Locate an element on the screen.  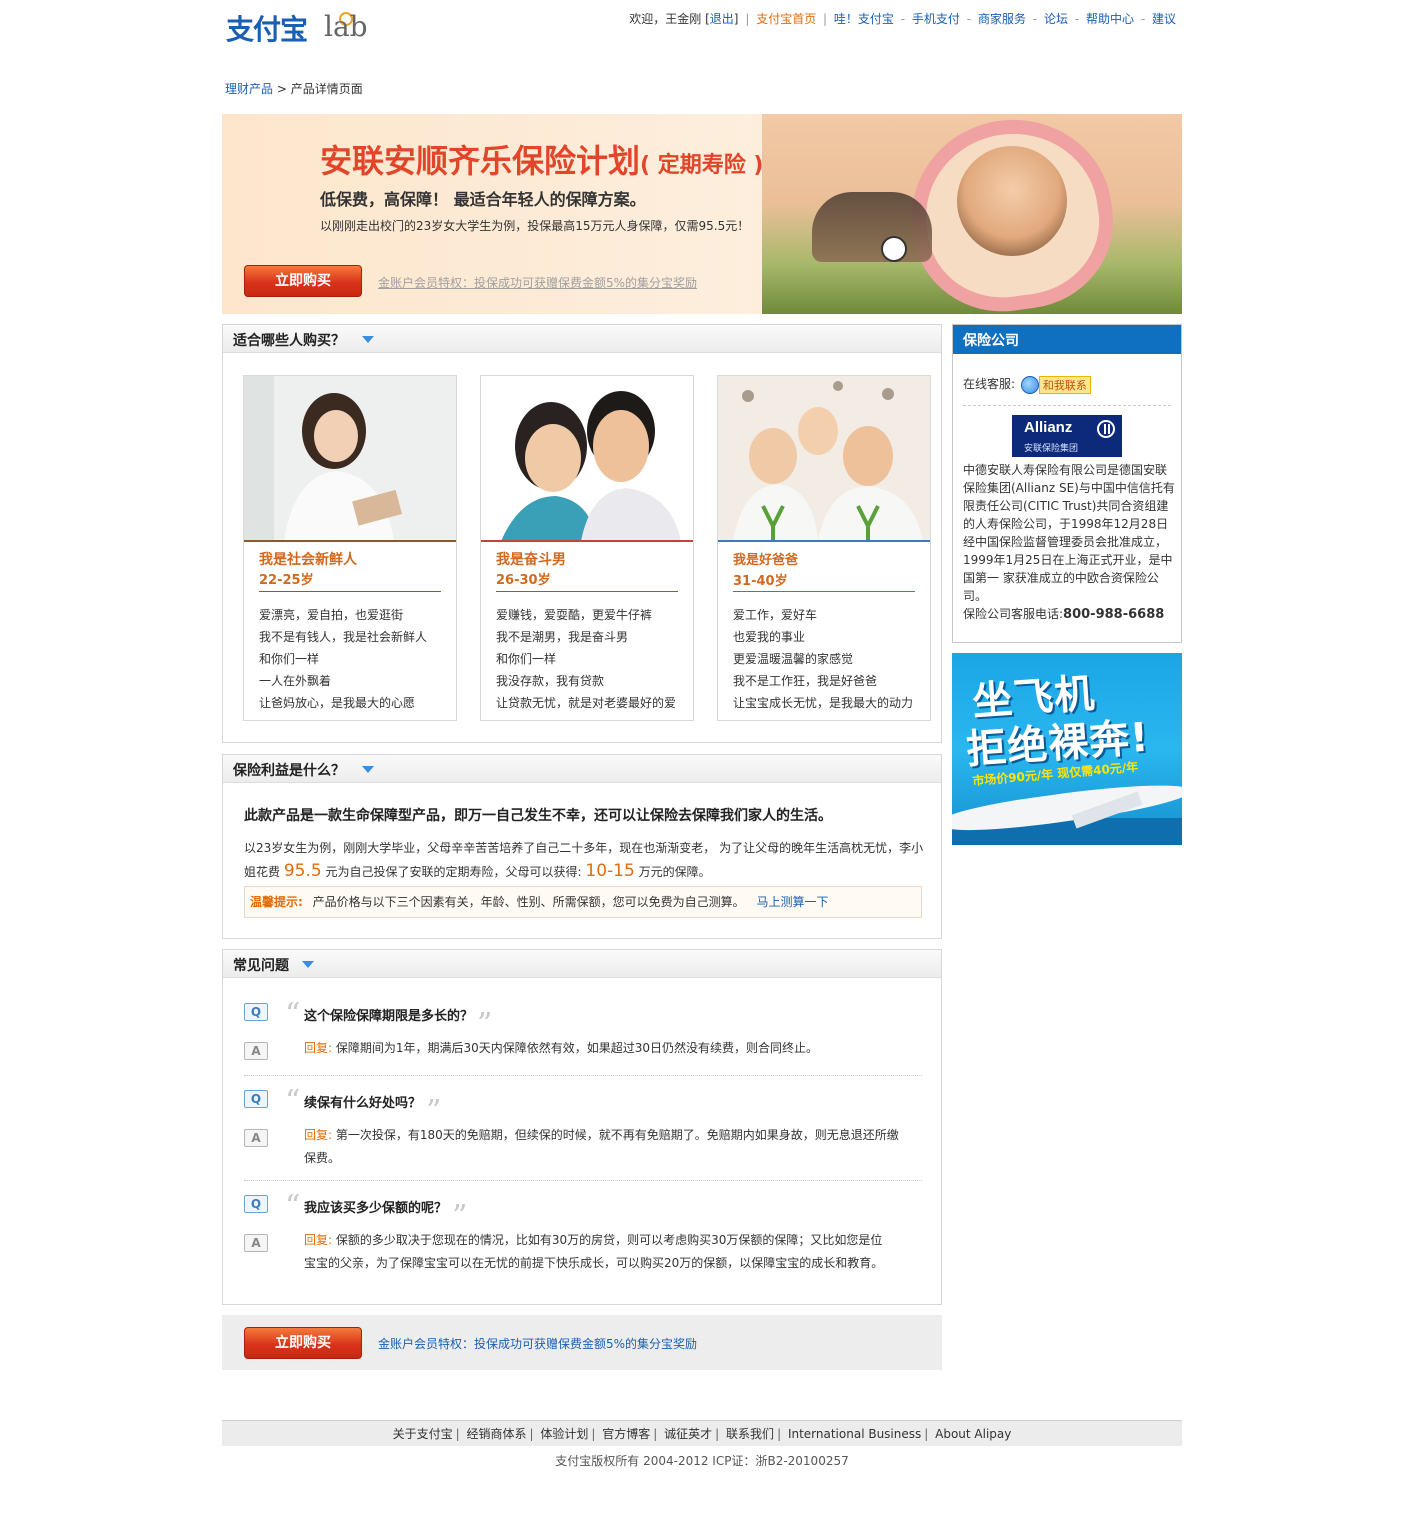
payout-amount: 10-15 is located at coordinates (610, 871).